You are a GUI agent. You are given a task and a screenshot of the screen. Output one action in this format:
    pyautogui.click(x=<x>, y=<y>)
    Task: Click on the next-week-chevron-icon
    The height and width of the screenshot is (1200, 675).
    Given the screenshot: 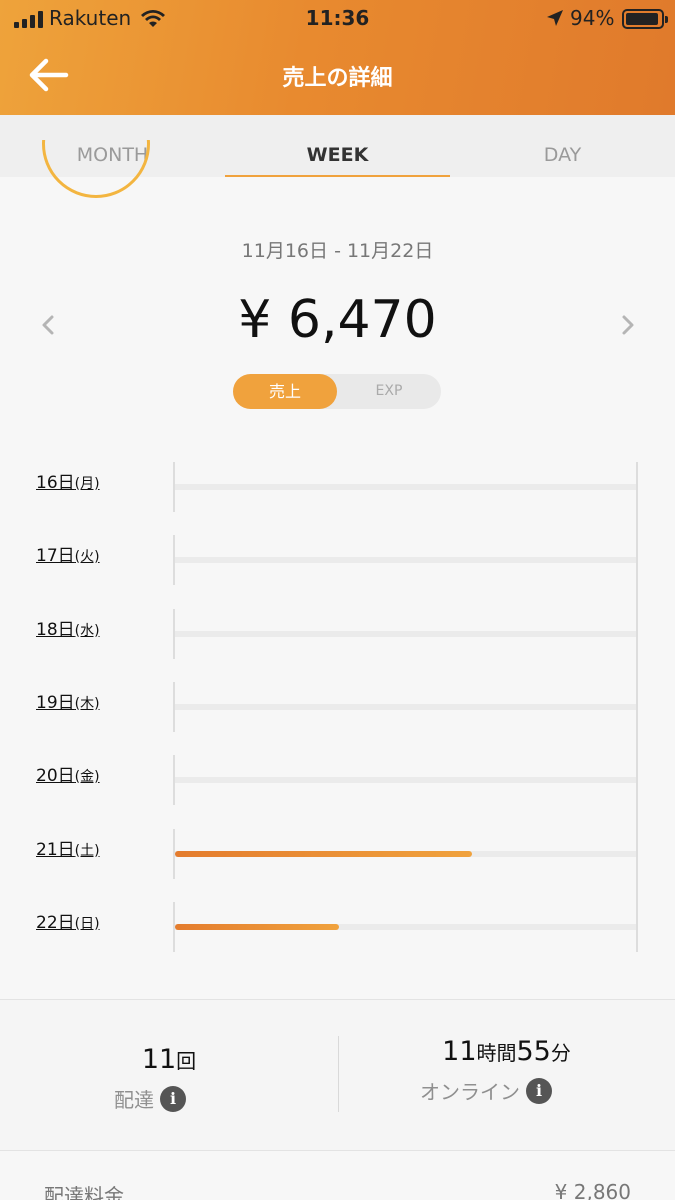 What is the action you would take?
    pyautogui.click(x=628, y=325)
    